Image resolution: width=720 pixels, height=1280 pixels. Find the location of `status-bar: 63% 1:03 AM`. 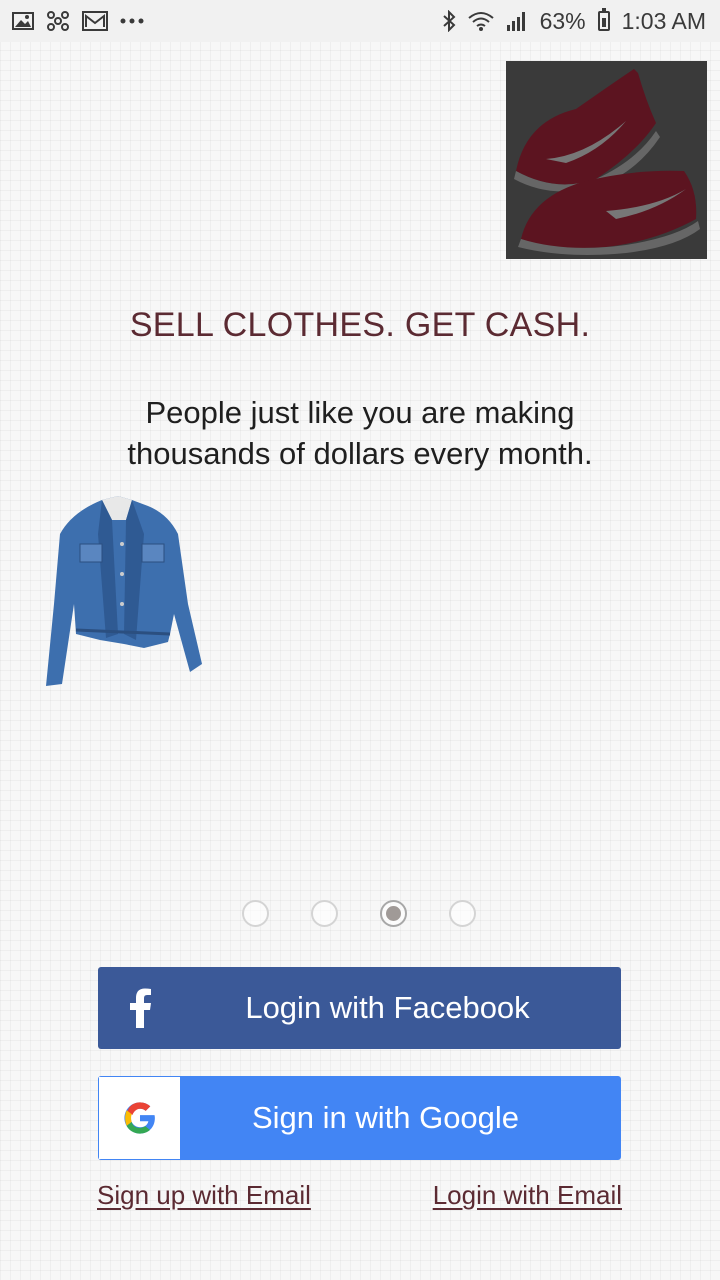

status-bar: 63% 1:03 AM is located at coordinates (360, 21).